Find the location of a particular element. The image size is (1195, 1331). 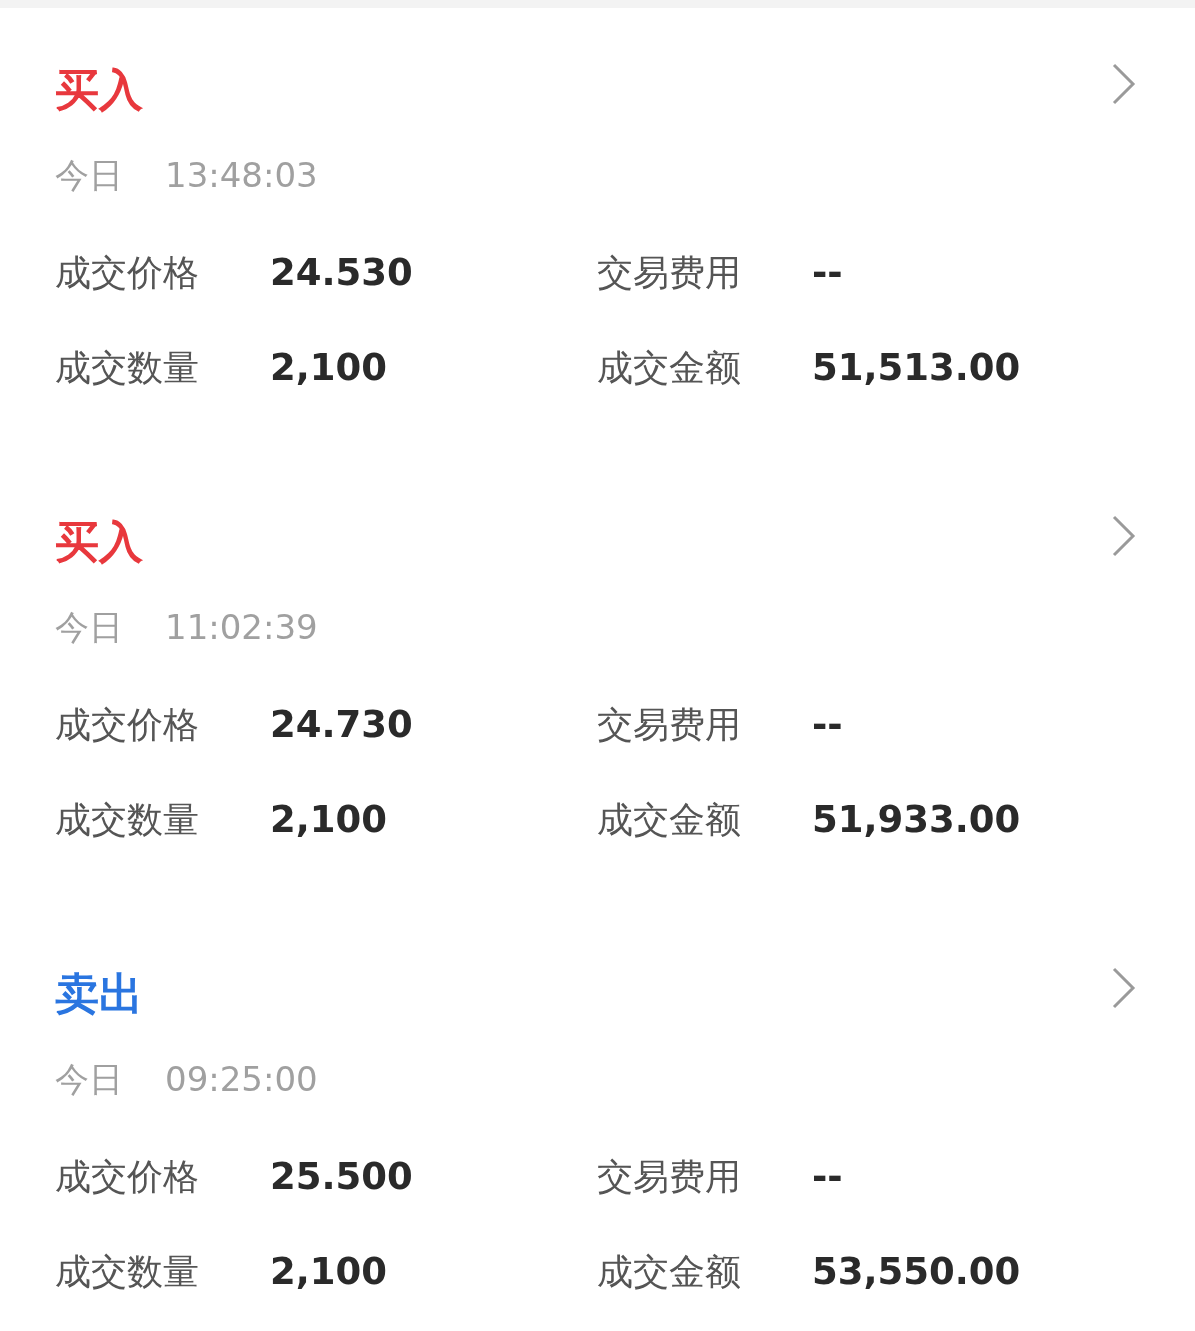

field-value: 53,550.00 is located at coordinates (916, 1272).